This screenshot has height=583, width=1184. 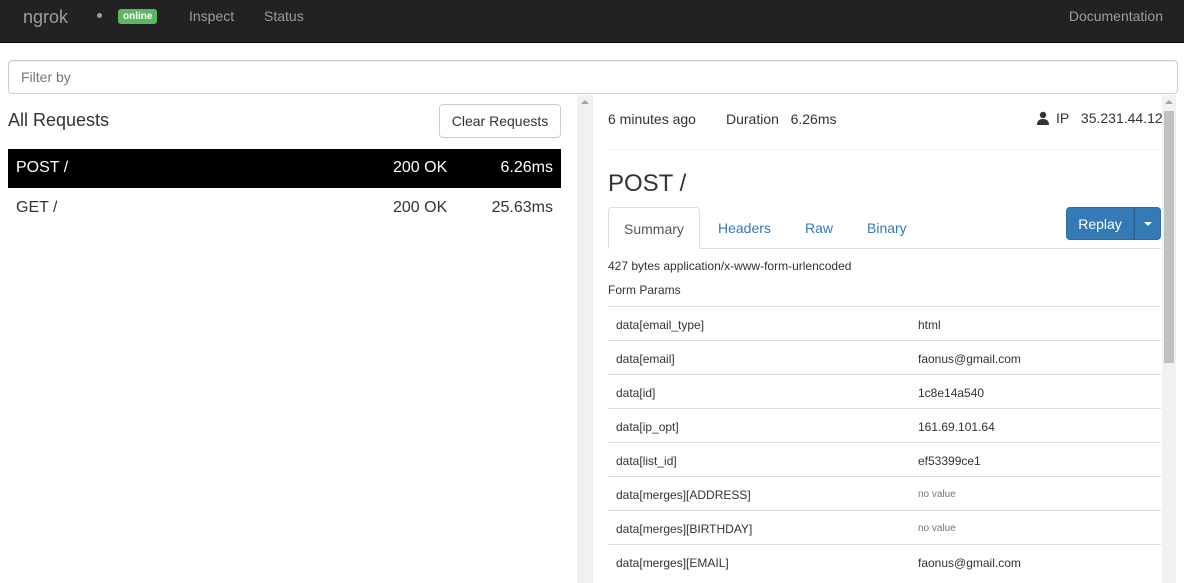 What do you see at coordinates (884, 357) in the screenshot?
I see `table-row: data[email] faonus@gmail.com` at bounding box center [884, 357].